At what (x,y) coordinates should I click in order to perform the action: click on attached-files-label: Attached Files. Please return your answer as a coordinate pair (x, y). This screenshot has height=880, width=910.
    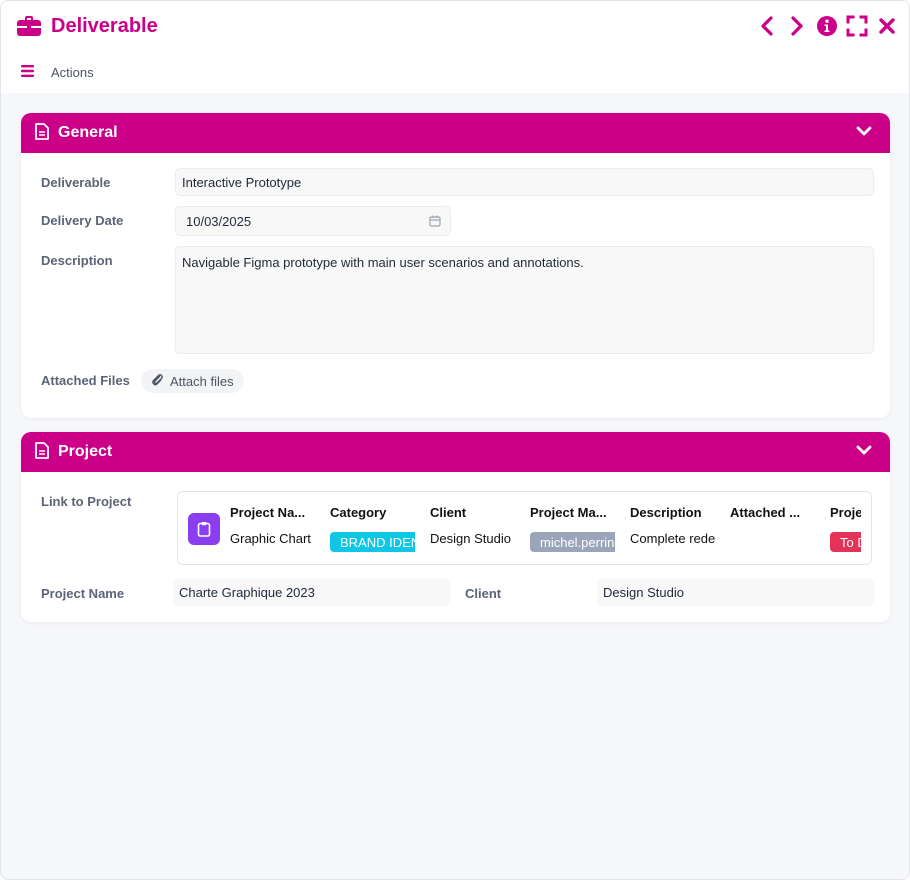
    Looking at the image, I should click on (85, 380).